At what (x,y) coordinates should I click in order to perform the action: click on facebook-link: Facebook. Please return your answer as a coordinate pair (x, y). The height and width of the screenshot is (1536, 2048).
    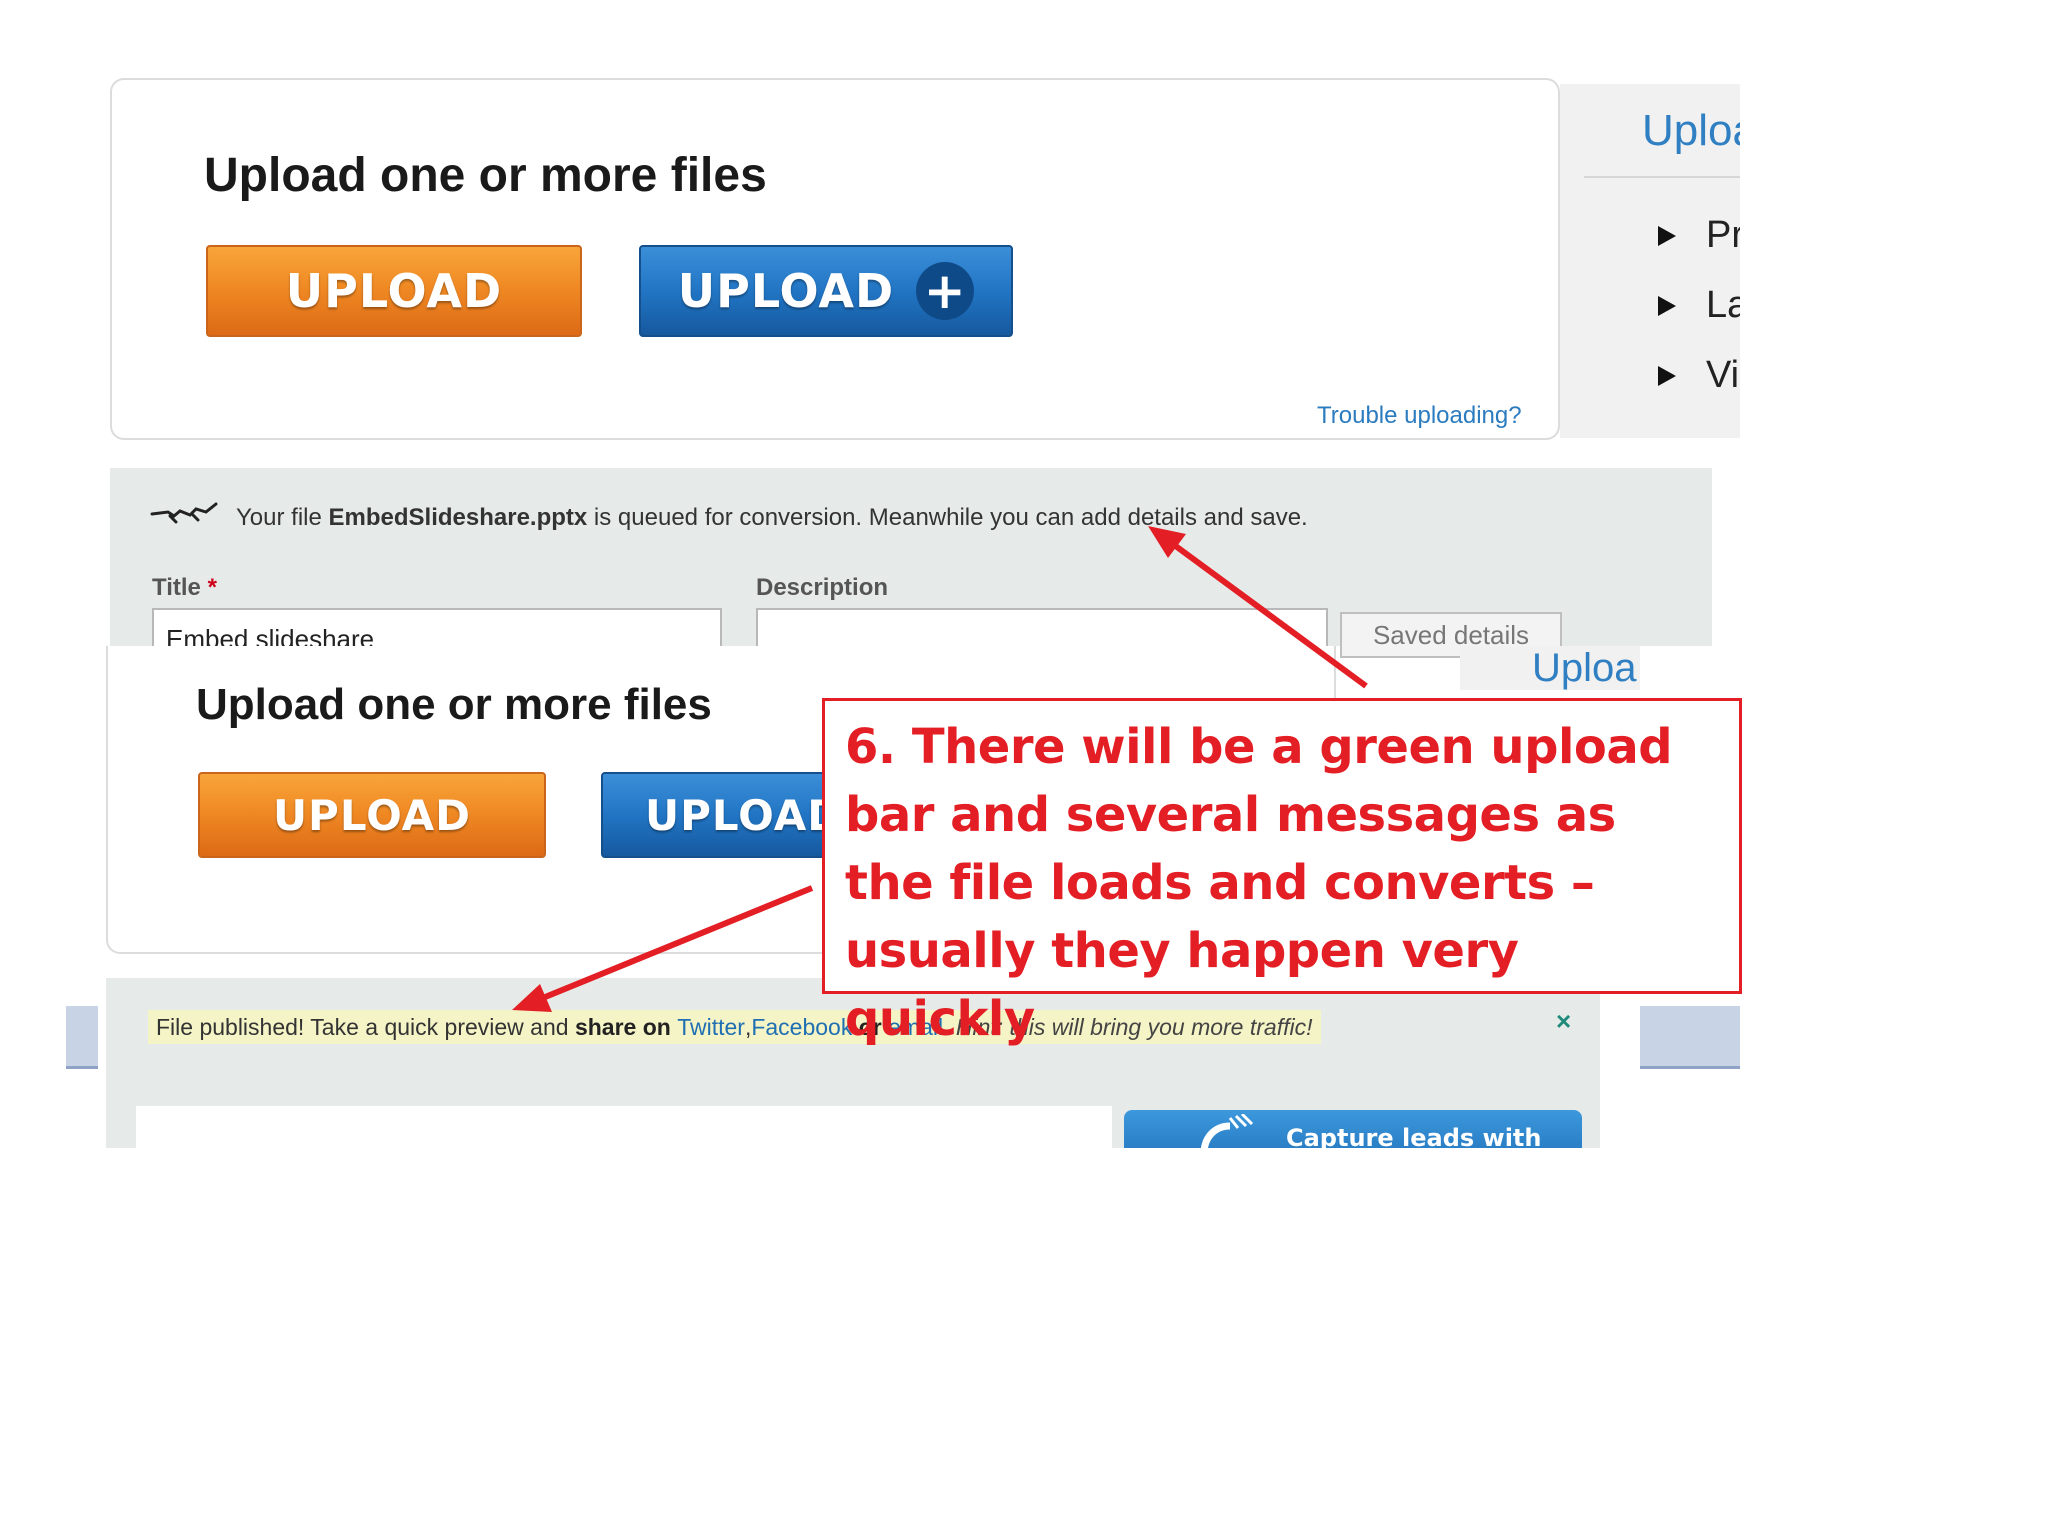
    Looking at the image, I should click on (801, 1027).